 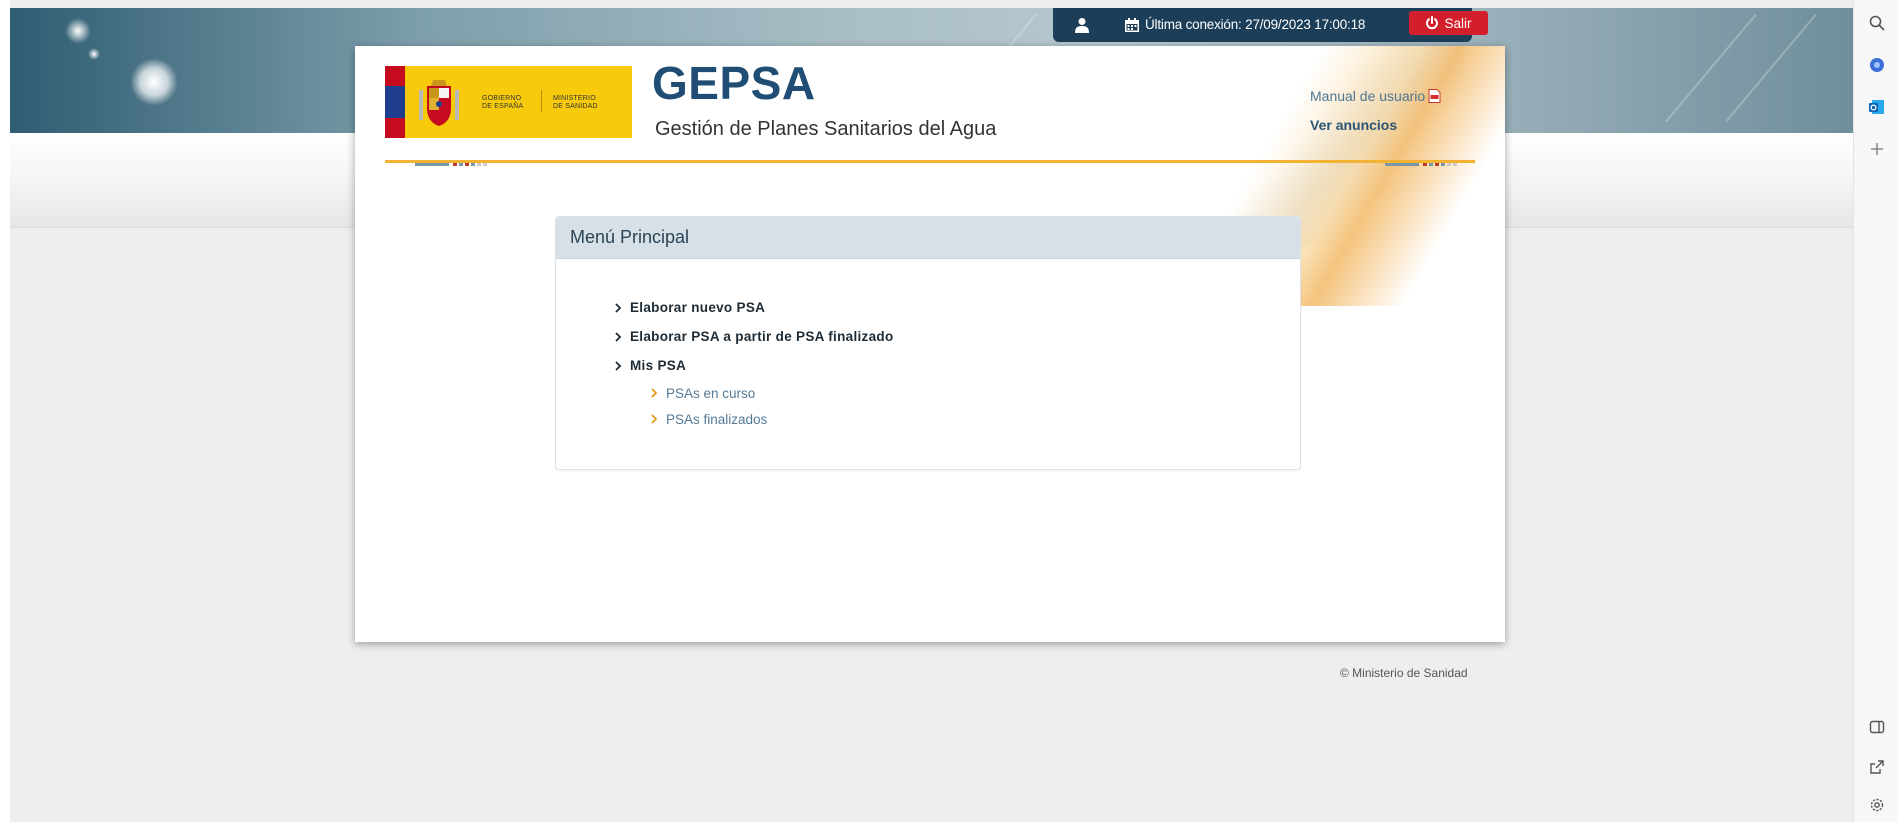 I want to click on government-logo: GOBIERNO DE ESPAÑA MINISTERIO DE SANIDAD, so click(x=508, y=102).